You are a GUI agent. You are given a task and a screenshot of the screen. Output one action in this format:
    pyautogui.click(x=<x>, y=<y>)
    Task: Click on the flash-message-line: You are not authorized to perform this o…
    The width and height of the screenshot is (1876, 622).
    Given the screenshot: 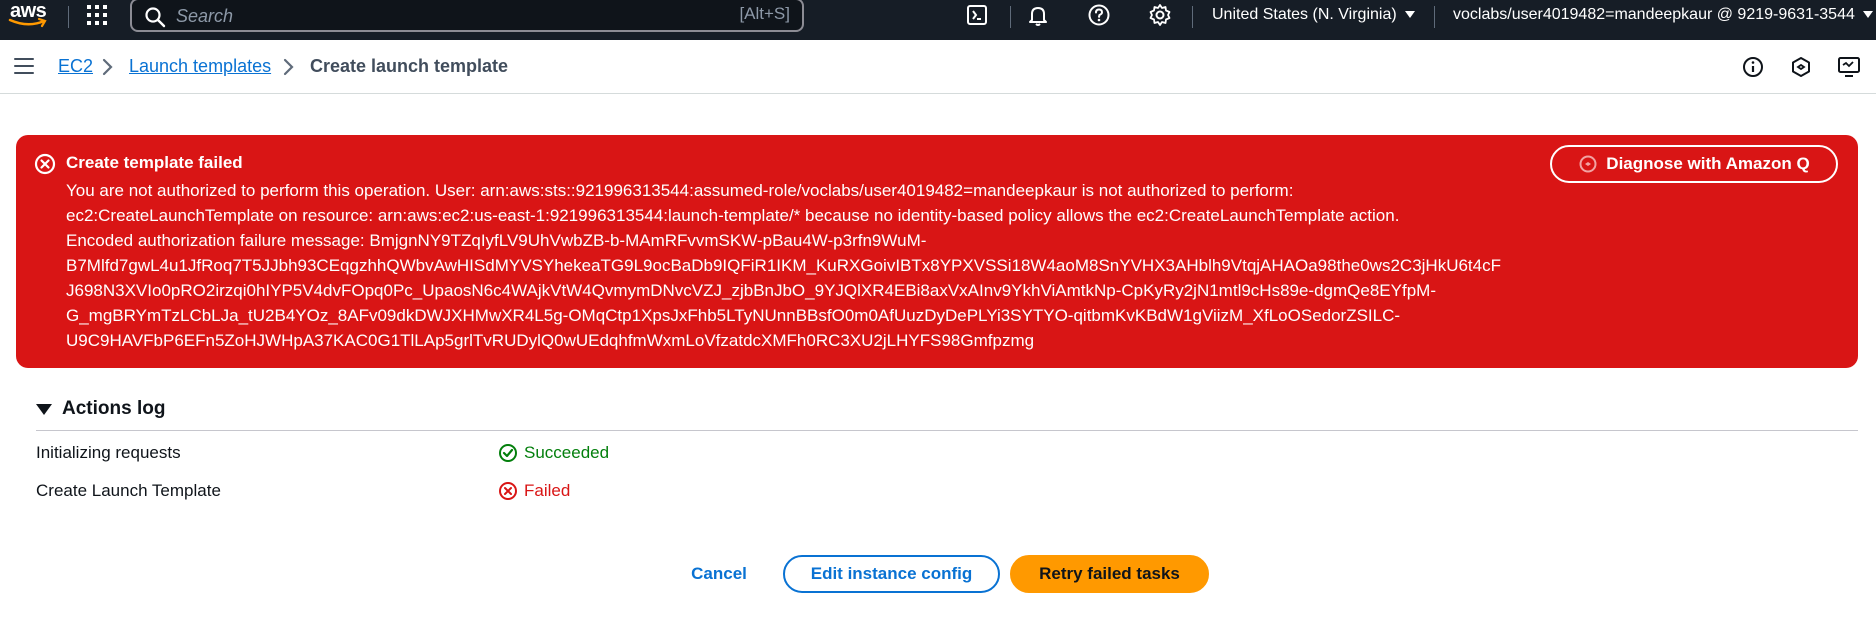 What is the action you would take?
    pyautogui.click(x=680, y=190)
    